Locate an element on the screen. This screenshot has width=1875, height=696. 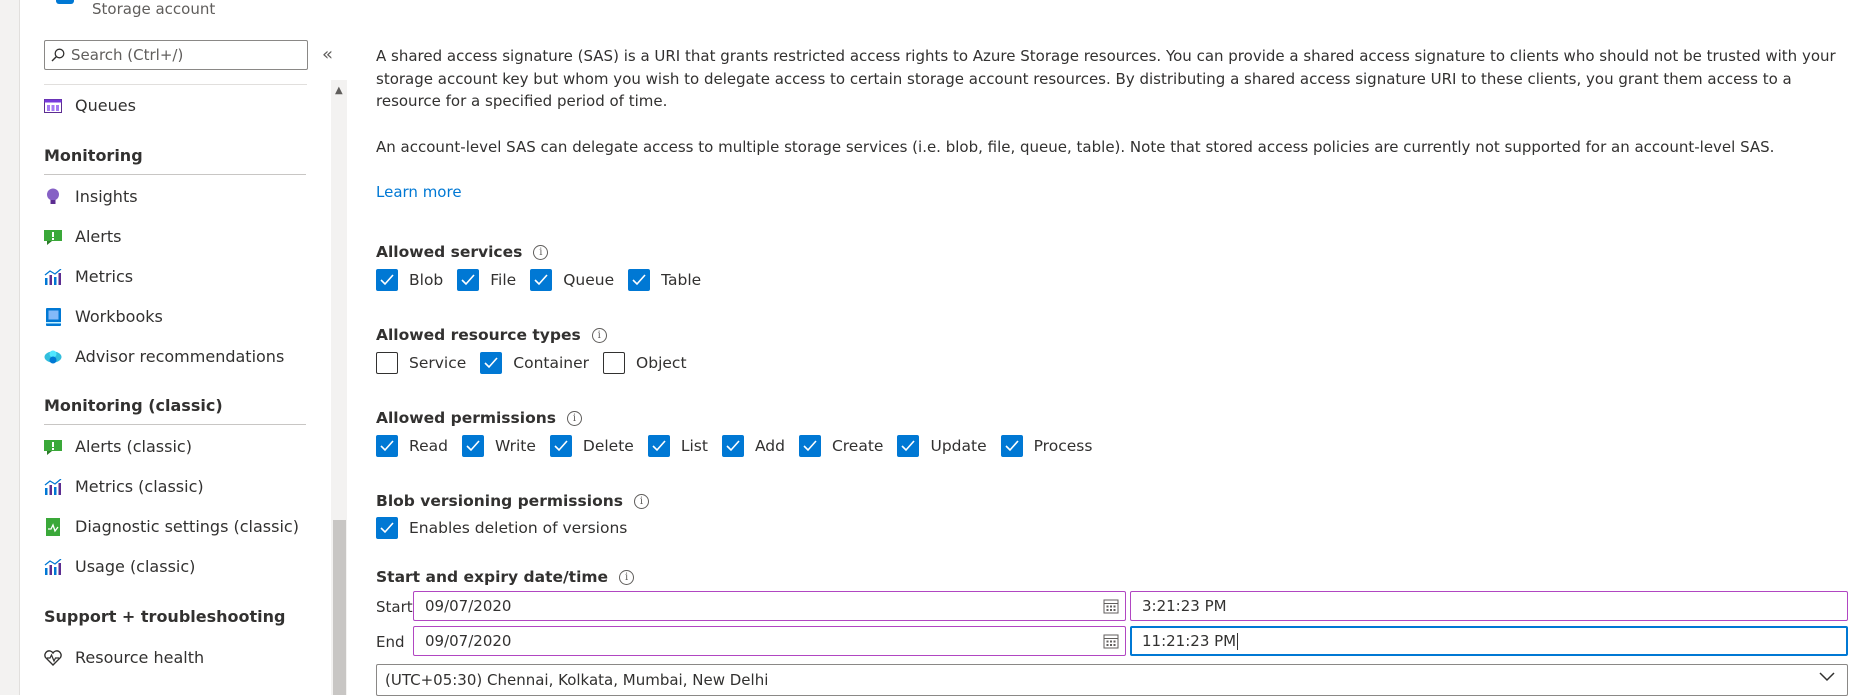
sidebar-item-alerts: Alerts is located at coordinates (82, 236).